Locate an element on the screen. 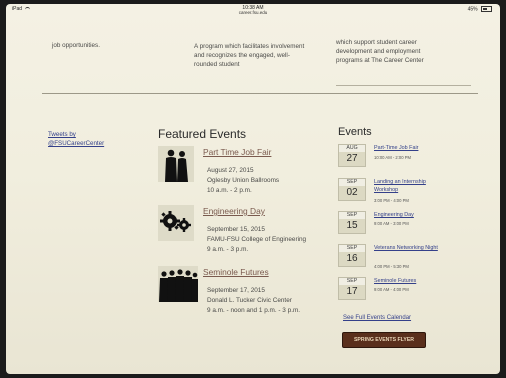  status-bar: iPad 10:38 AM career.fsu.edu 45% is located at coordinates (253, 10).